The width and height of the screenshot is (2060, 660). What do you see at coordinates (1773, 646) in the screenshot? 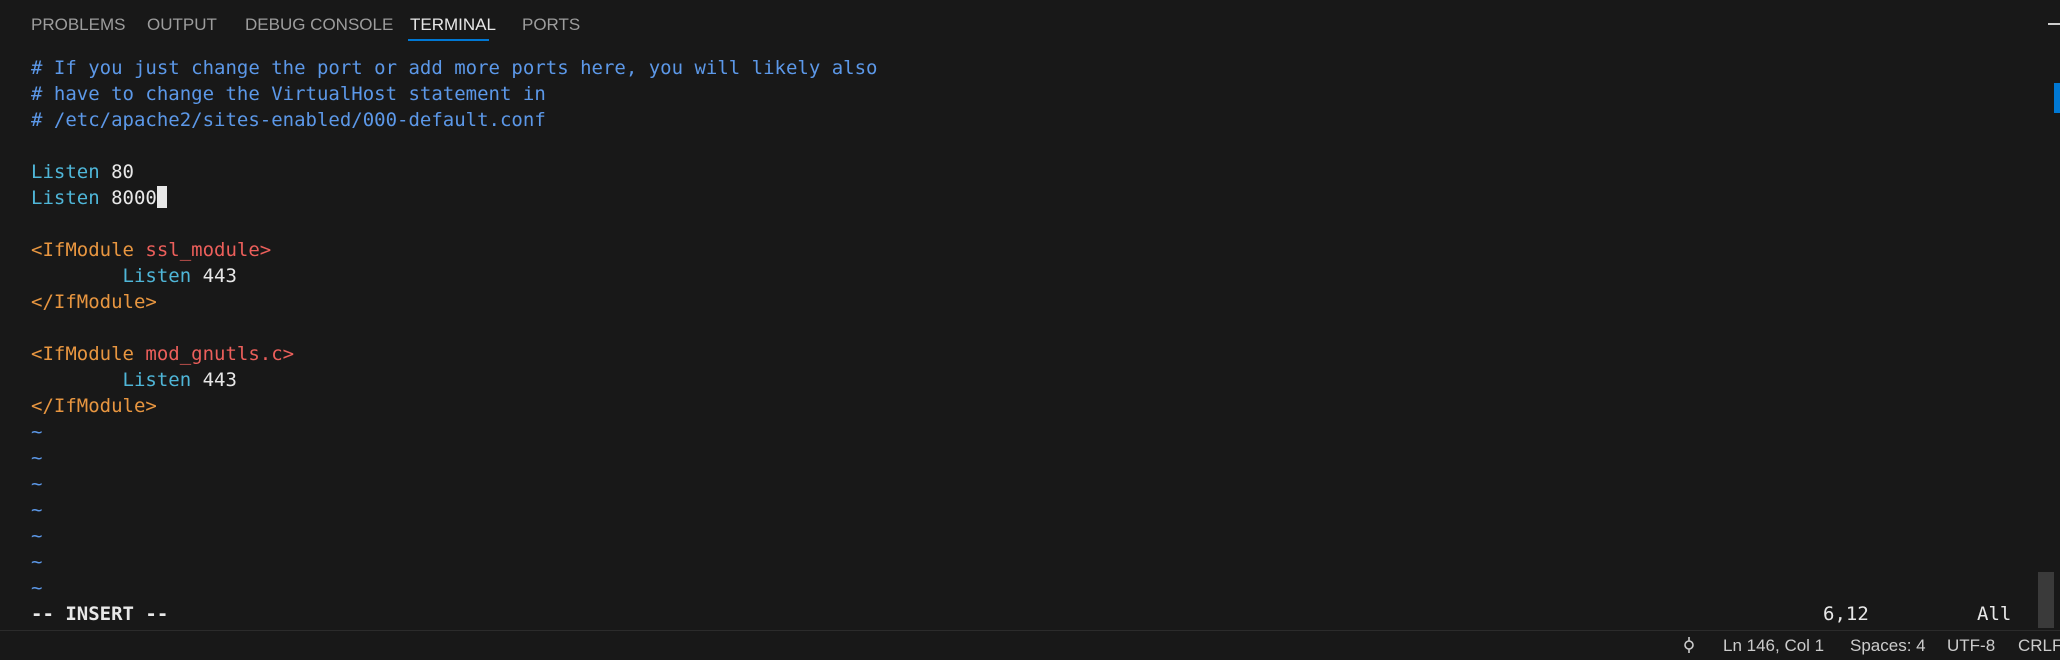
I see `cursor-position-status: Ln 146, Col 1` at bounding box center [1773, 646].